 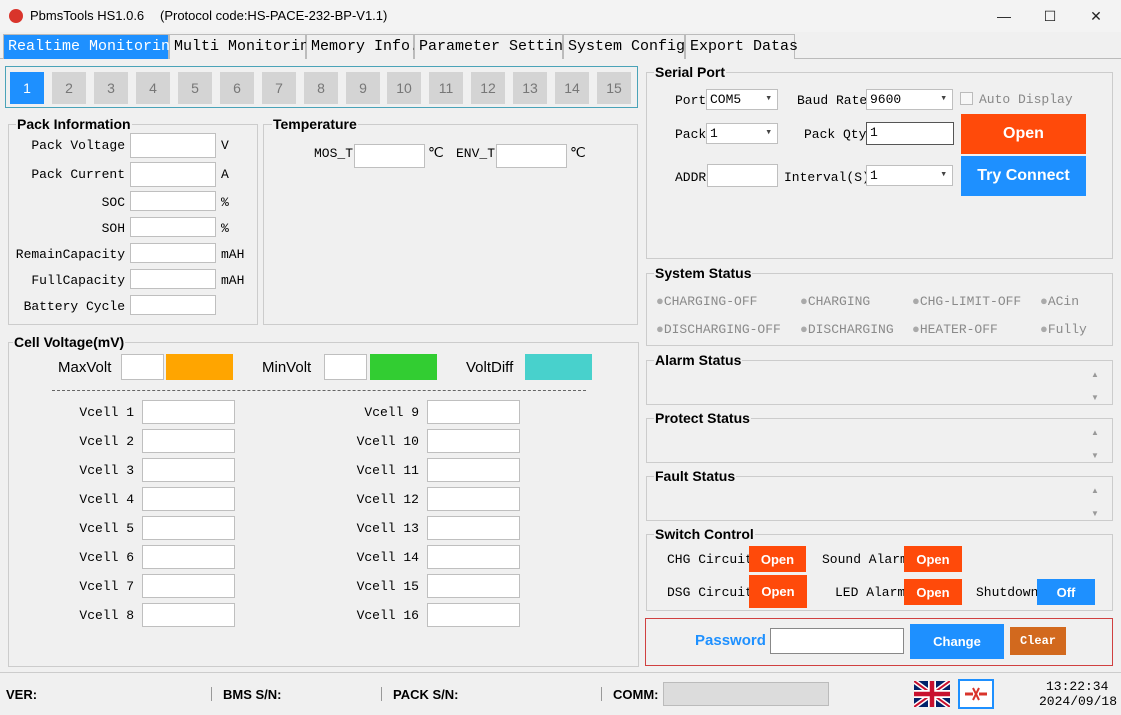 What do you see at coordinates (387, 586) in the screenshot?
I see `vcell-label: Vcell 15` at bounding box center [387, 586].